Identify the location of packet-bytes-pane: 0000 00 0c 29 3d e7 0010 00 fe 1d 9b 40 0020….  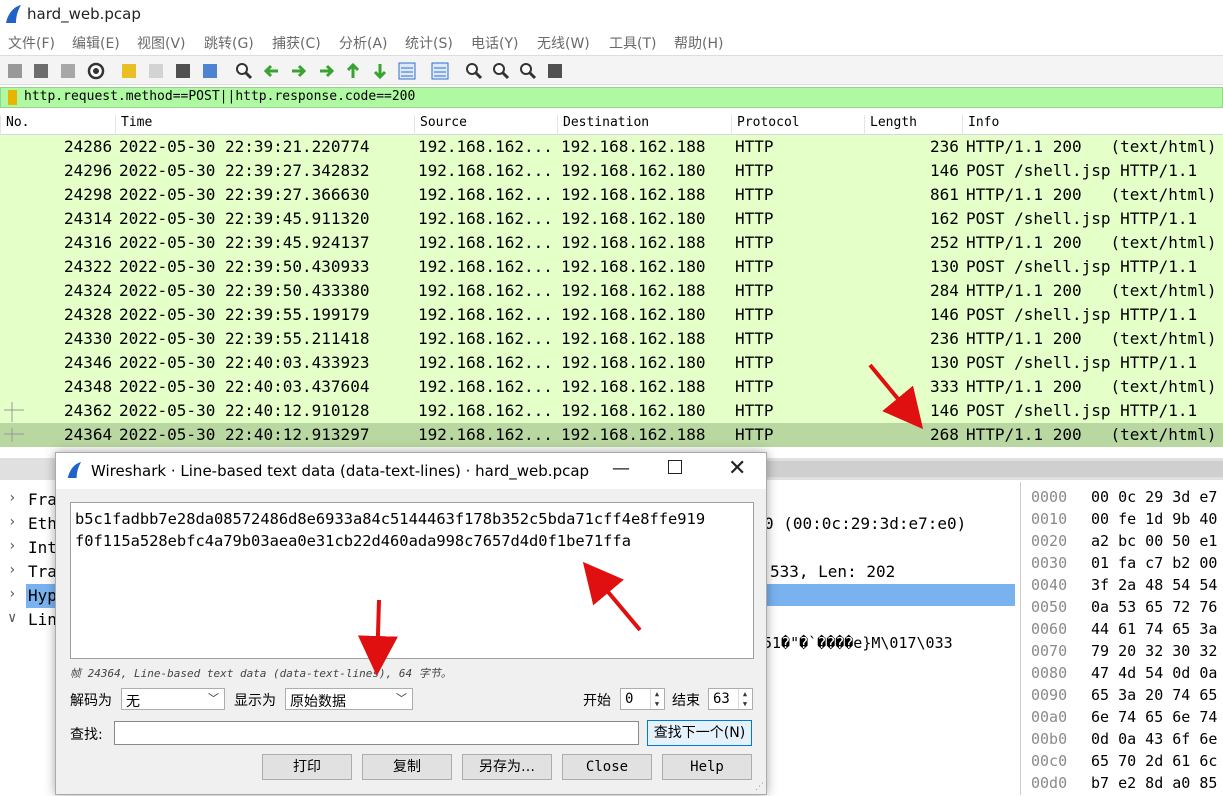
(1121, 638).